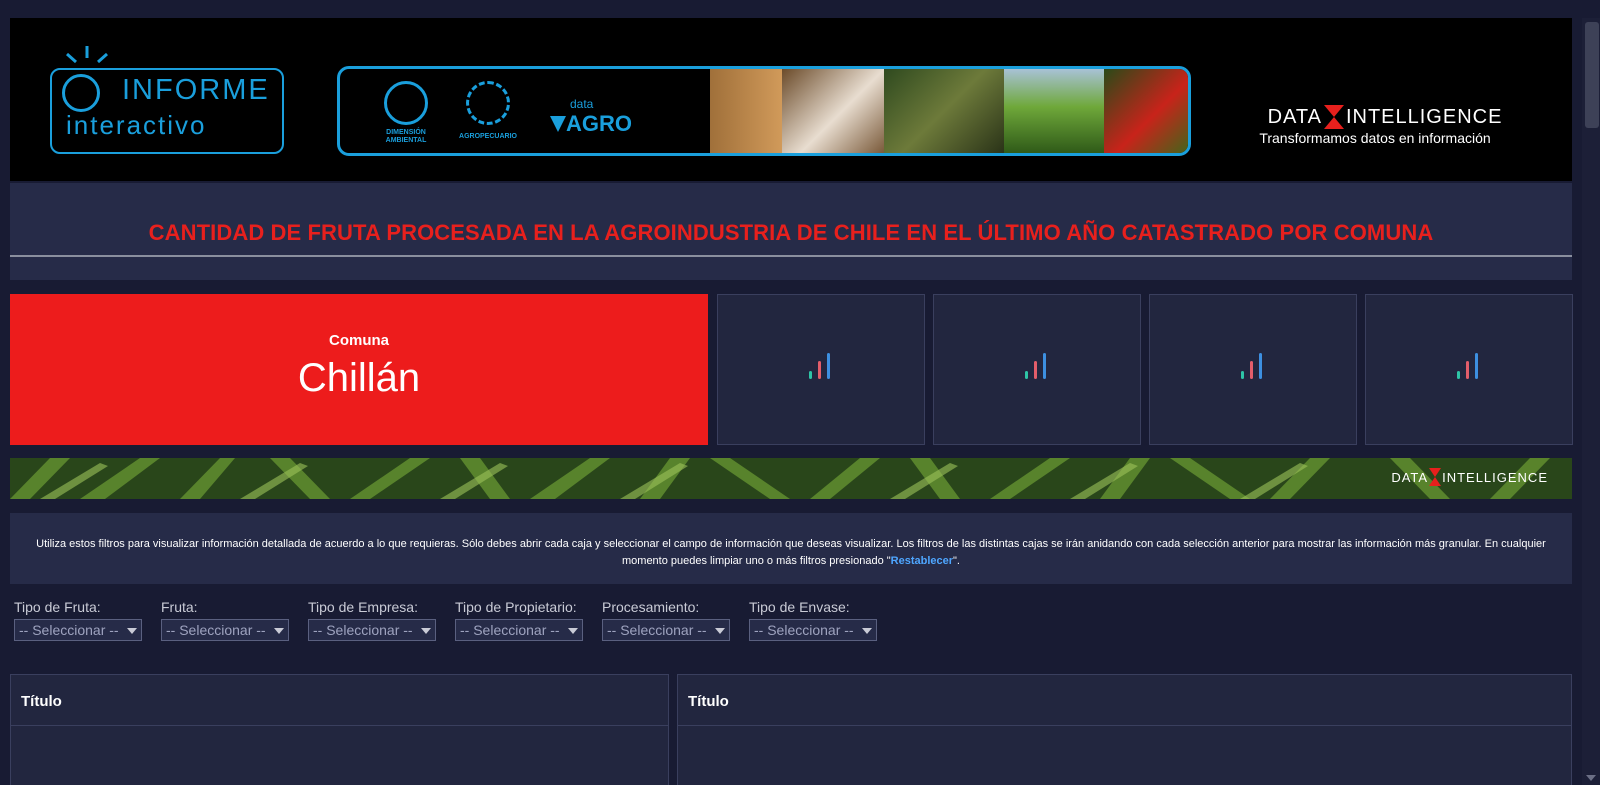 Image resolution: width=1600 pixels, height=785 pixels. Describe the element at coordinates (136, 125) in the screenshot. I see `logo-word-interactivo: interactivo` at that location.